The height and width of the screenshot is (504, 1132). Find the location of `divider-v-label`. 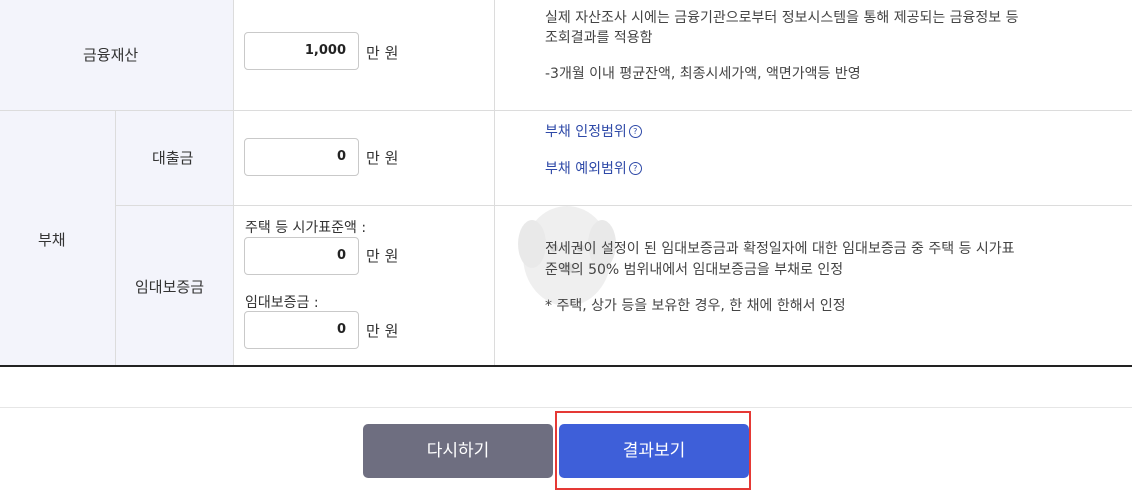

divider-v-label is located at coordinates (233, 182).